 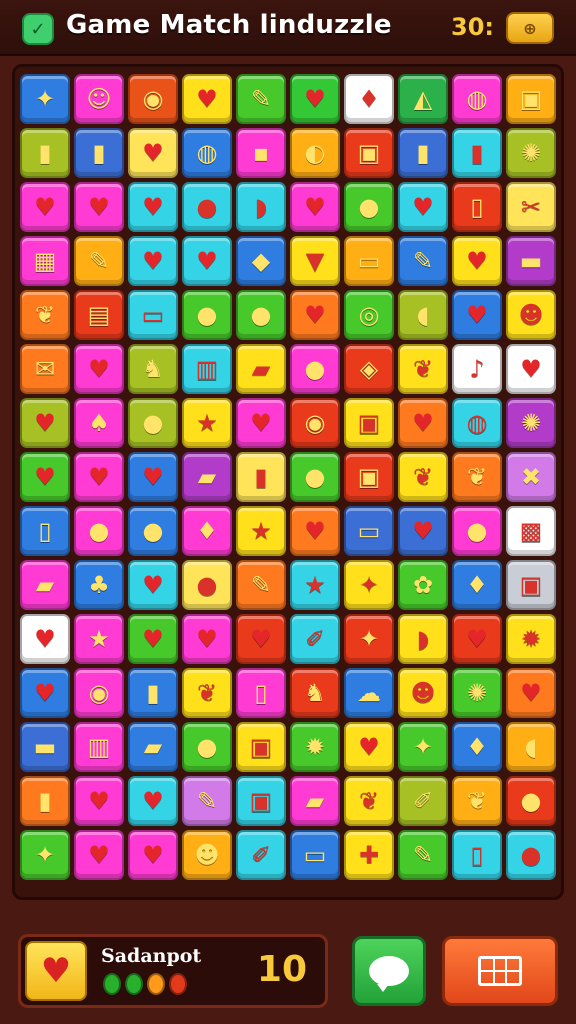 I want to click on tile-r7-c10: ✺, so click(x=531, y=423).